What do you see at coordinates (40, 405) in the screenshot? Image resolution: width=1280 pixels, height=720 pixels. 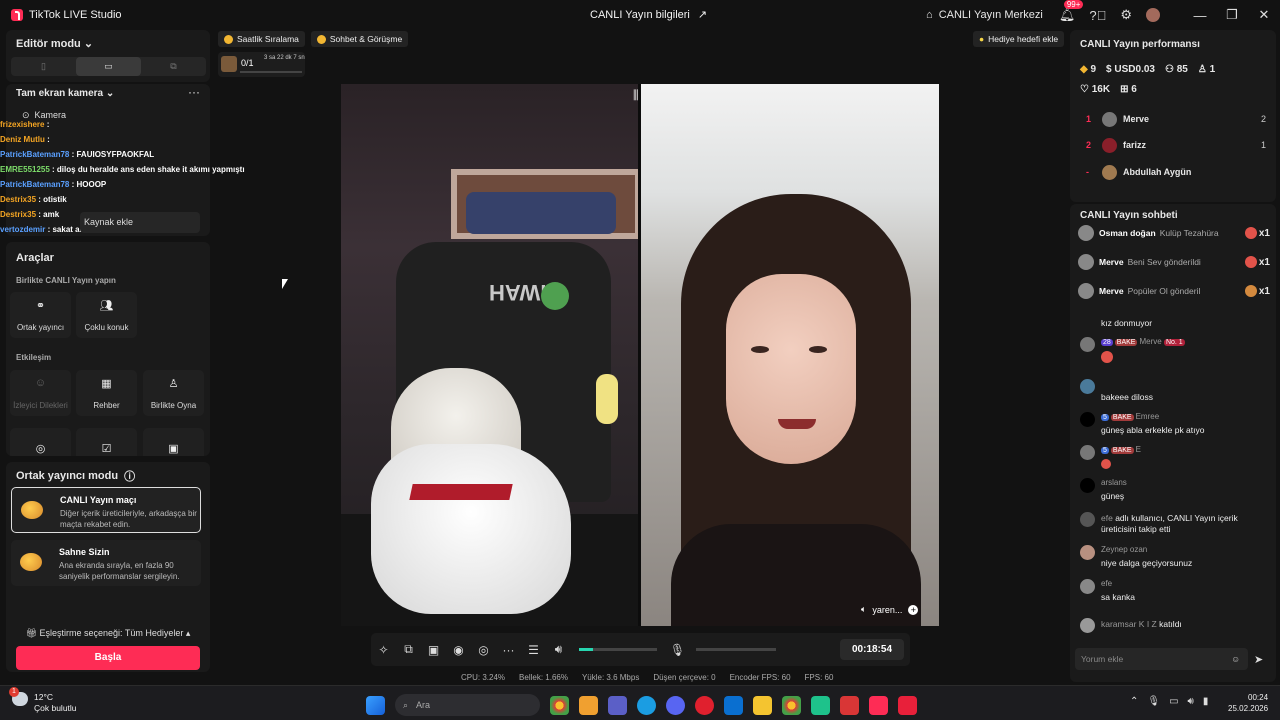 I see `viewer-requests-label: İzleyici Dilekleri` at bounding box center [40, 405].